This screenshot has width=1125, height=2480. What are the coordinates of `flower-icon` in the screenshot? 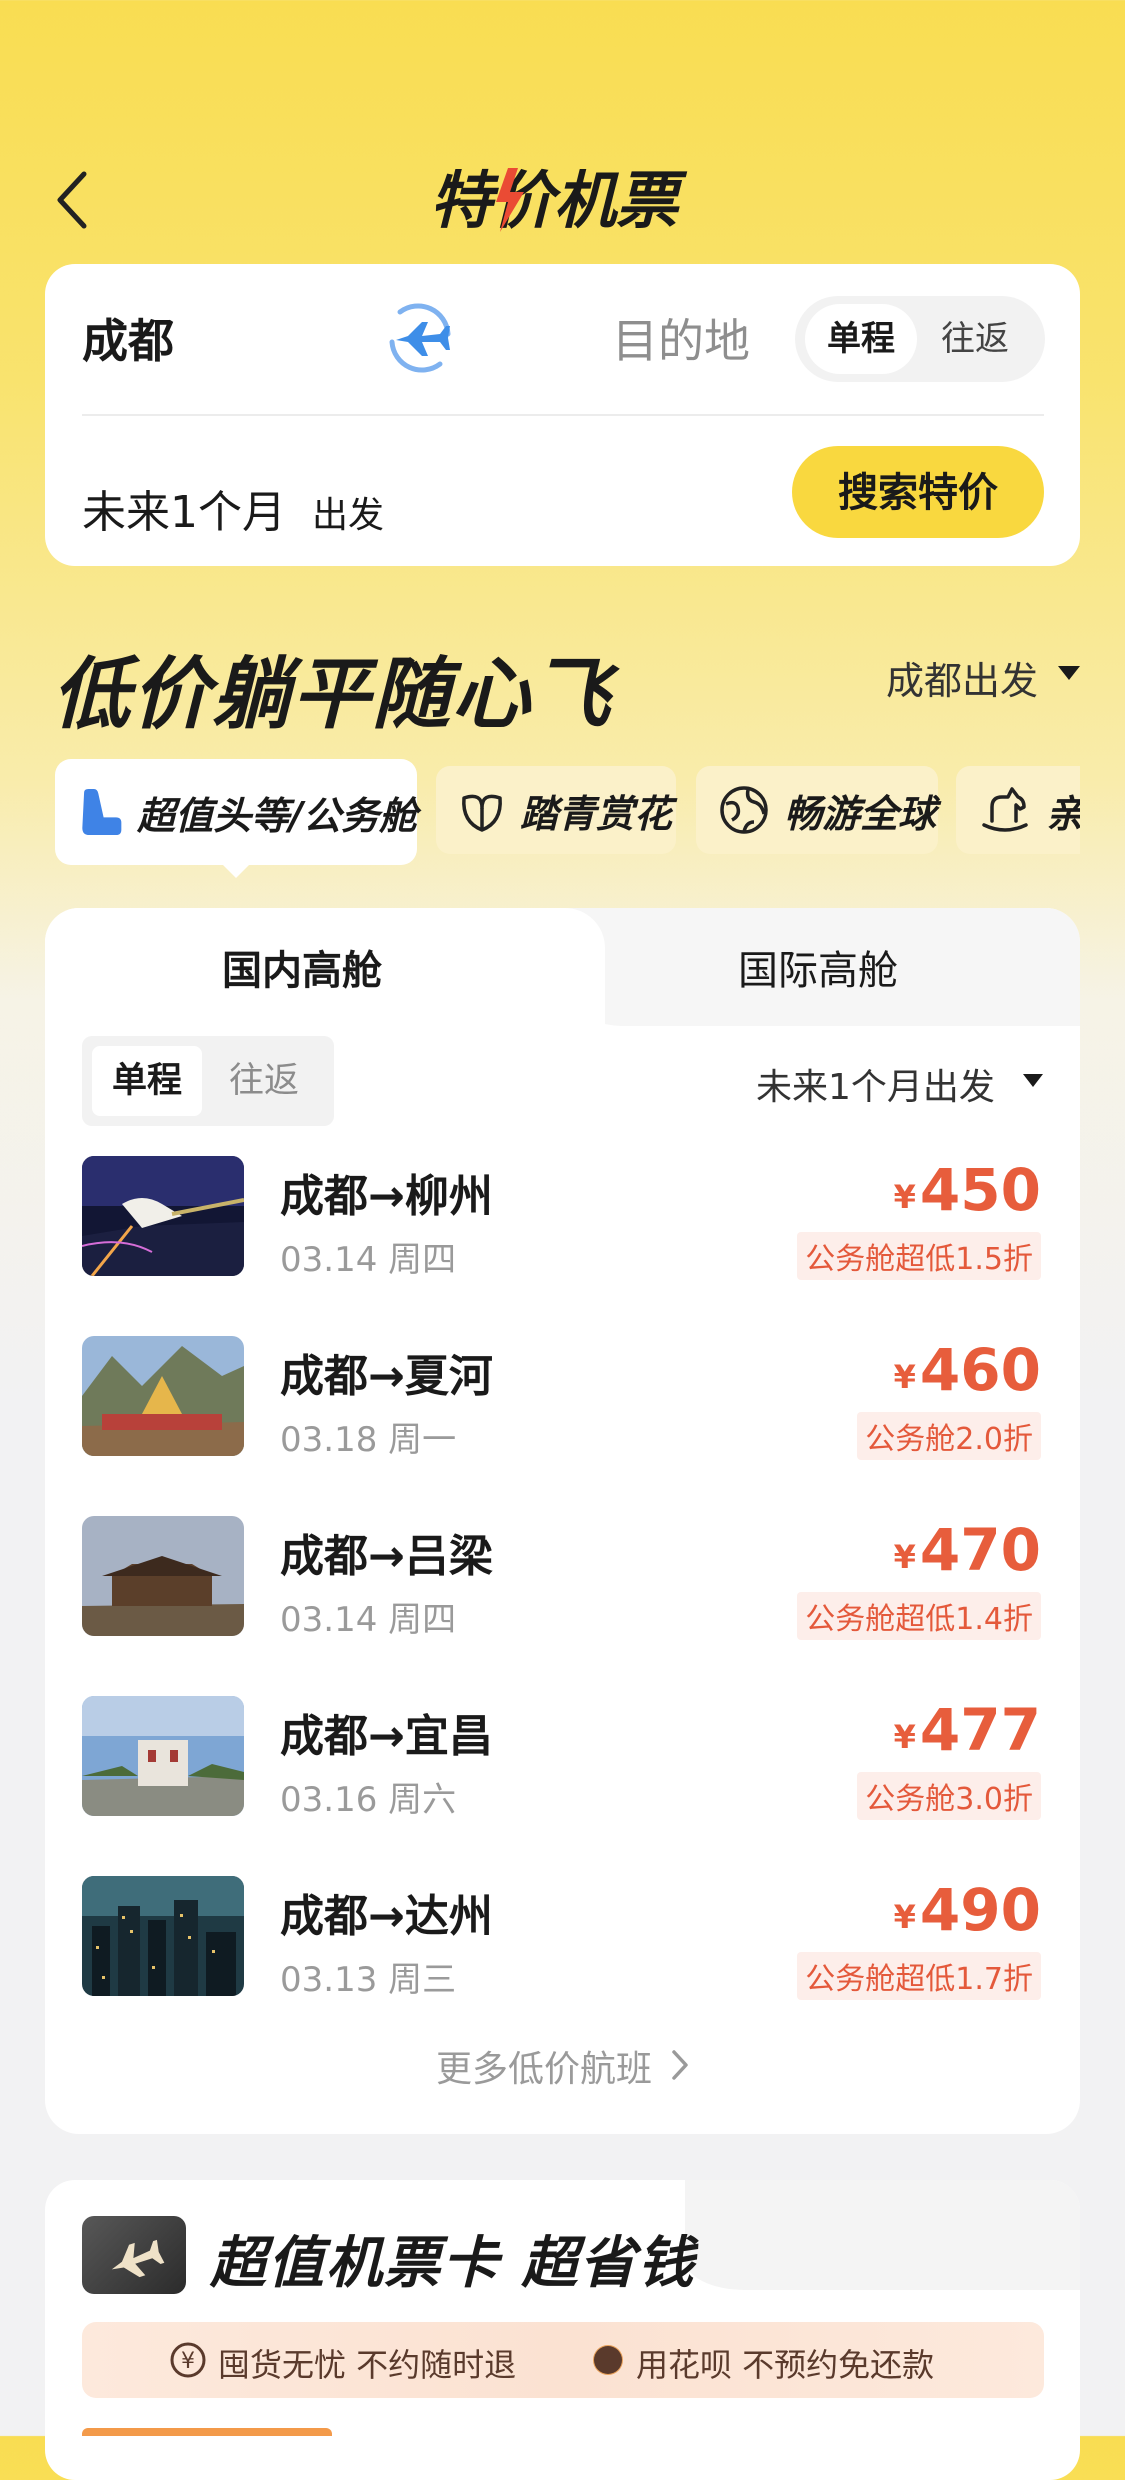 It's located at (482, 813).